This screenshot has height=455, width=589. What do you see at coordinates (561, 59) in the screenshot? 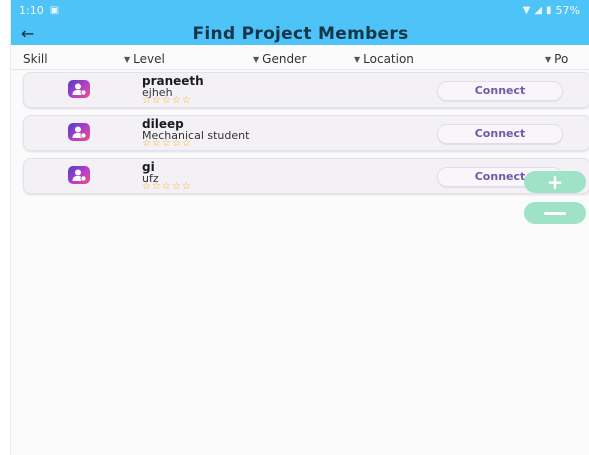
I see `filter-position-label: Po` at bounding box center [561, 59].